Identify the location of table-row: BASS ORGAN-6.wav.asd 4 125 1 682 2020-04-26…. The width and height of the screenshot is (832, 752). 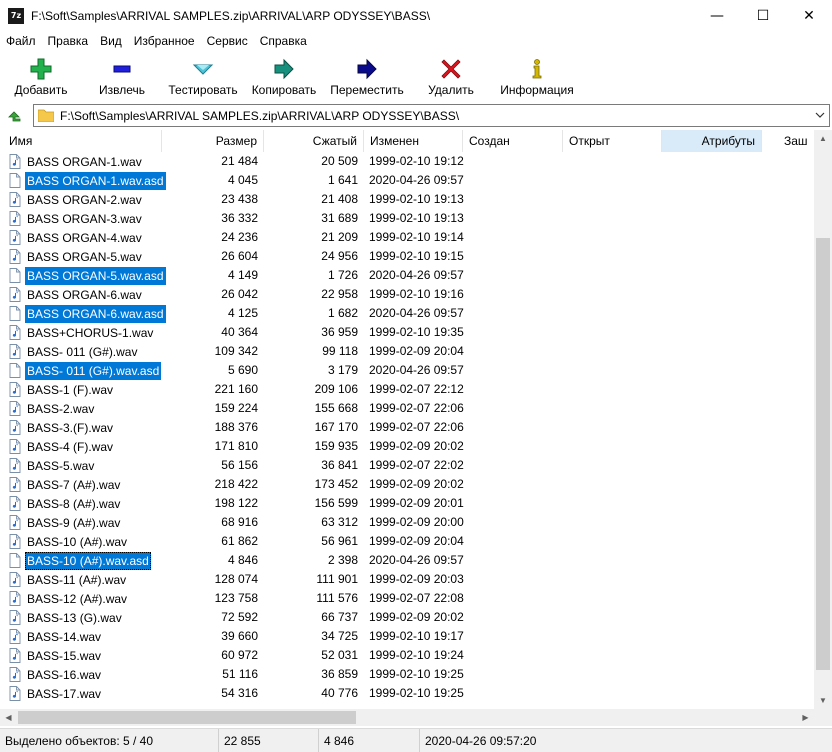
(407, 313).